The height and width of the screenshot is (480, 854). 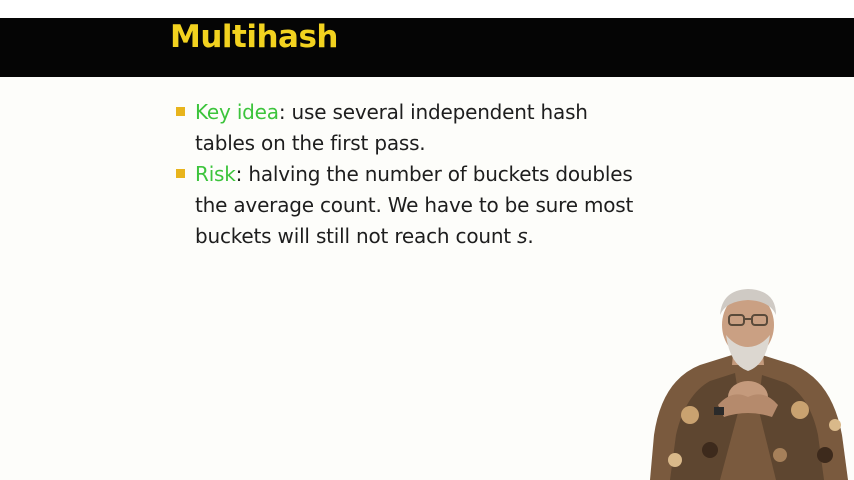 What do you see at coordinates (434, 174) in the screenshot?
I see `bullet-text: : halving the number of buckets doubles` at bounding box center [434, 174].